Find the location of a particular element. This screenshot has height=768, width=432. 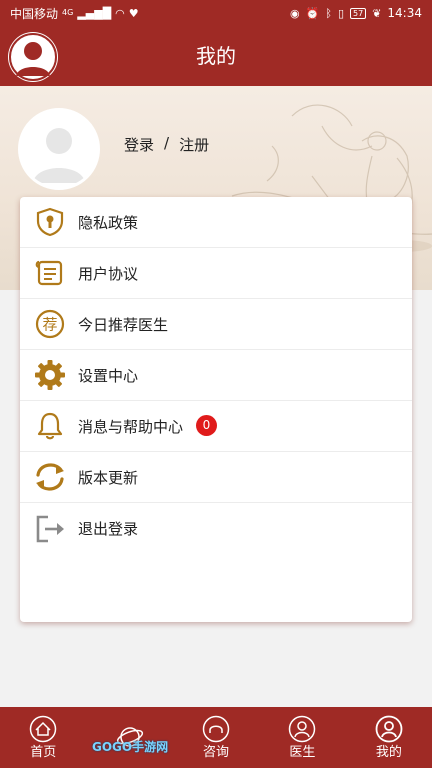

header-avatar is located at coordinates (33, 57).